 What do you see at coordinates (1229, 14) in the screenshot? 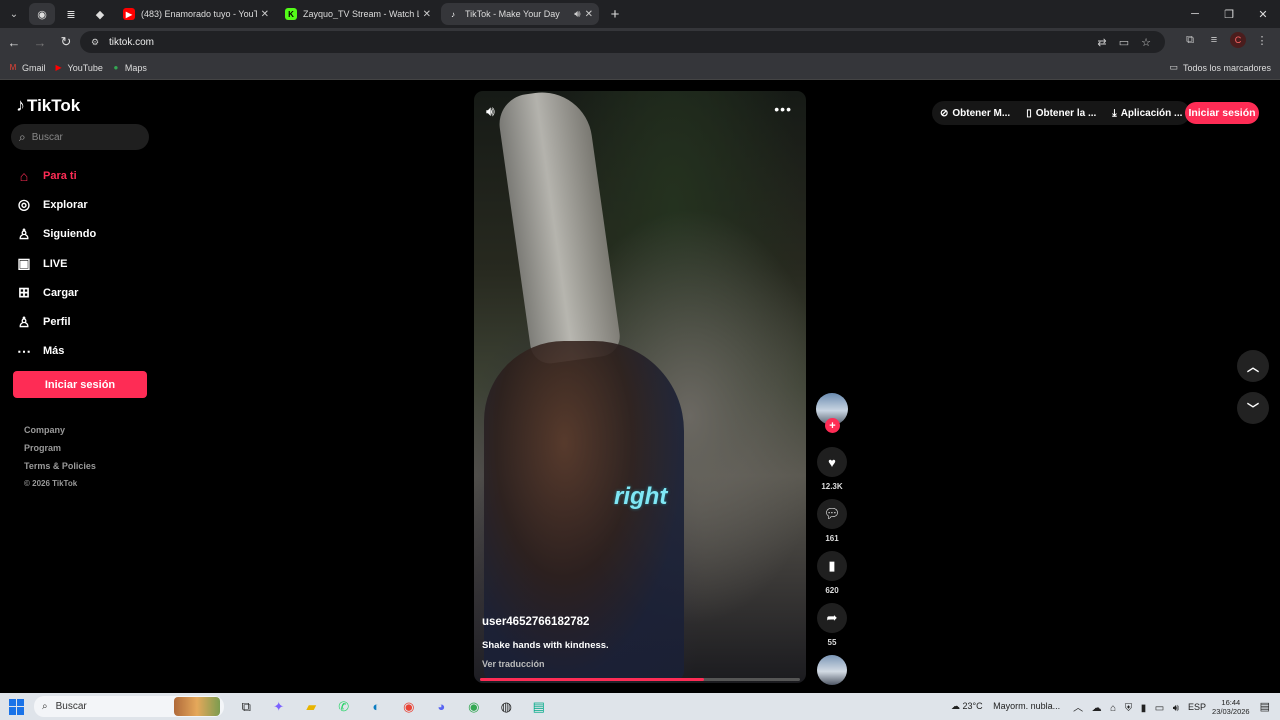
I see `restore-icon: ❐` at bounding box center [1229, 14].